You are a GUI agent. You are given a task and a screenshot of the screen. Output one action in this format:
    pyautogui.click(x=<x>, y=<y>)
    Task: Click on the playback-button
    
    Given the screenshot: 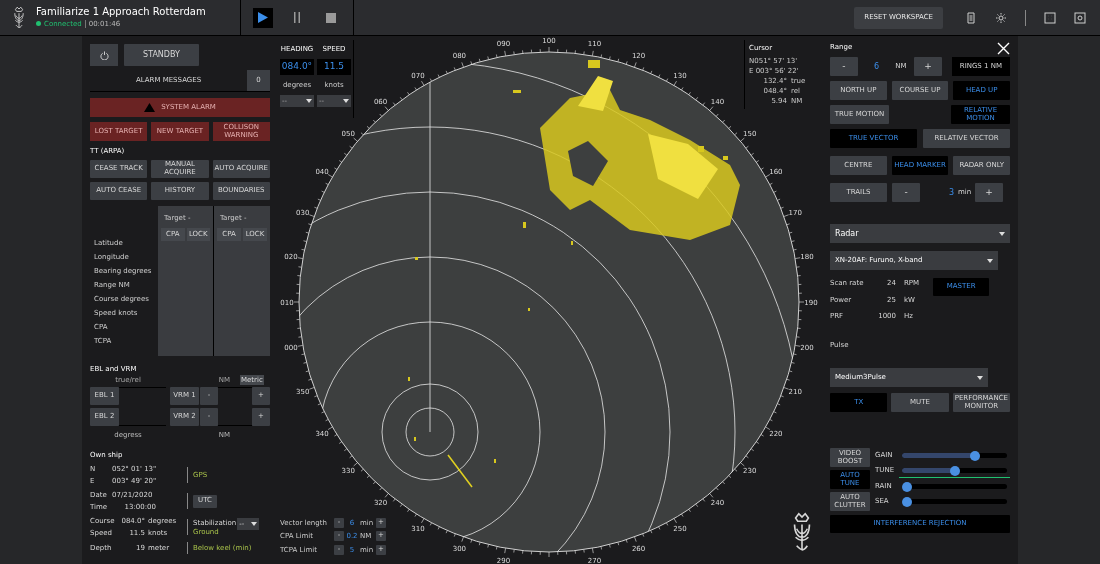 What is the action you would take?
    pyautogui.click(x=263, y=17)
    